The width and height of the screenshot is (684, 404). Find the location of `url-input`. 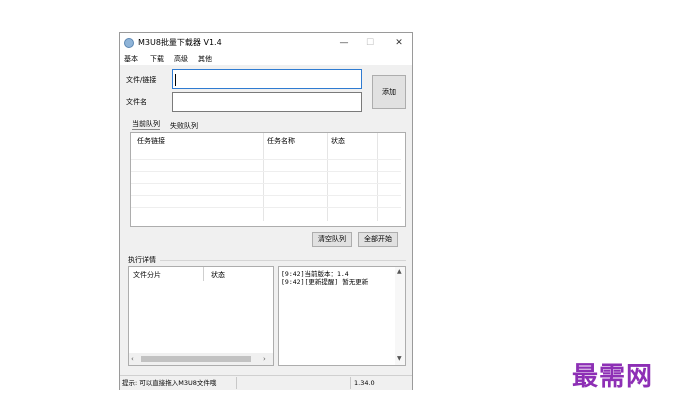

url-input is located at coordinates (267, 79).